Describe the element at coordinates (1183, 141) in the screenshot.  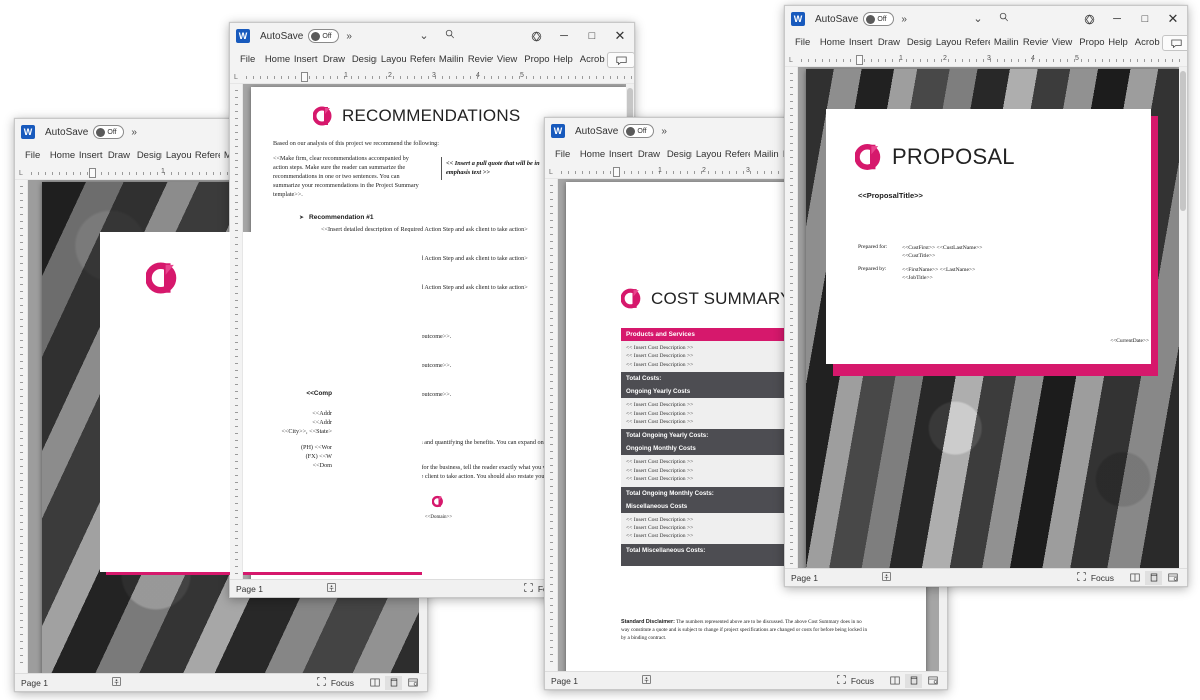
I see `scrollbar-thumb` at that location.